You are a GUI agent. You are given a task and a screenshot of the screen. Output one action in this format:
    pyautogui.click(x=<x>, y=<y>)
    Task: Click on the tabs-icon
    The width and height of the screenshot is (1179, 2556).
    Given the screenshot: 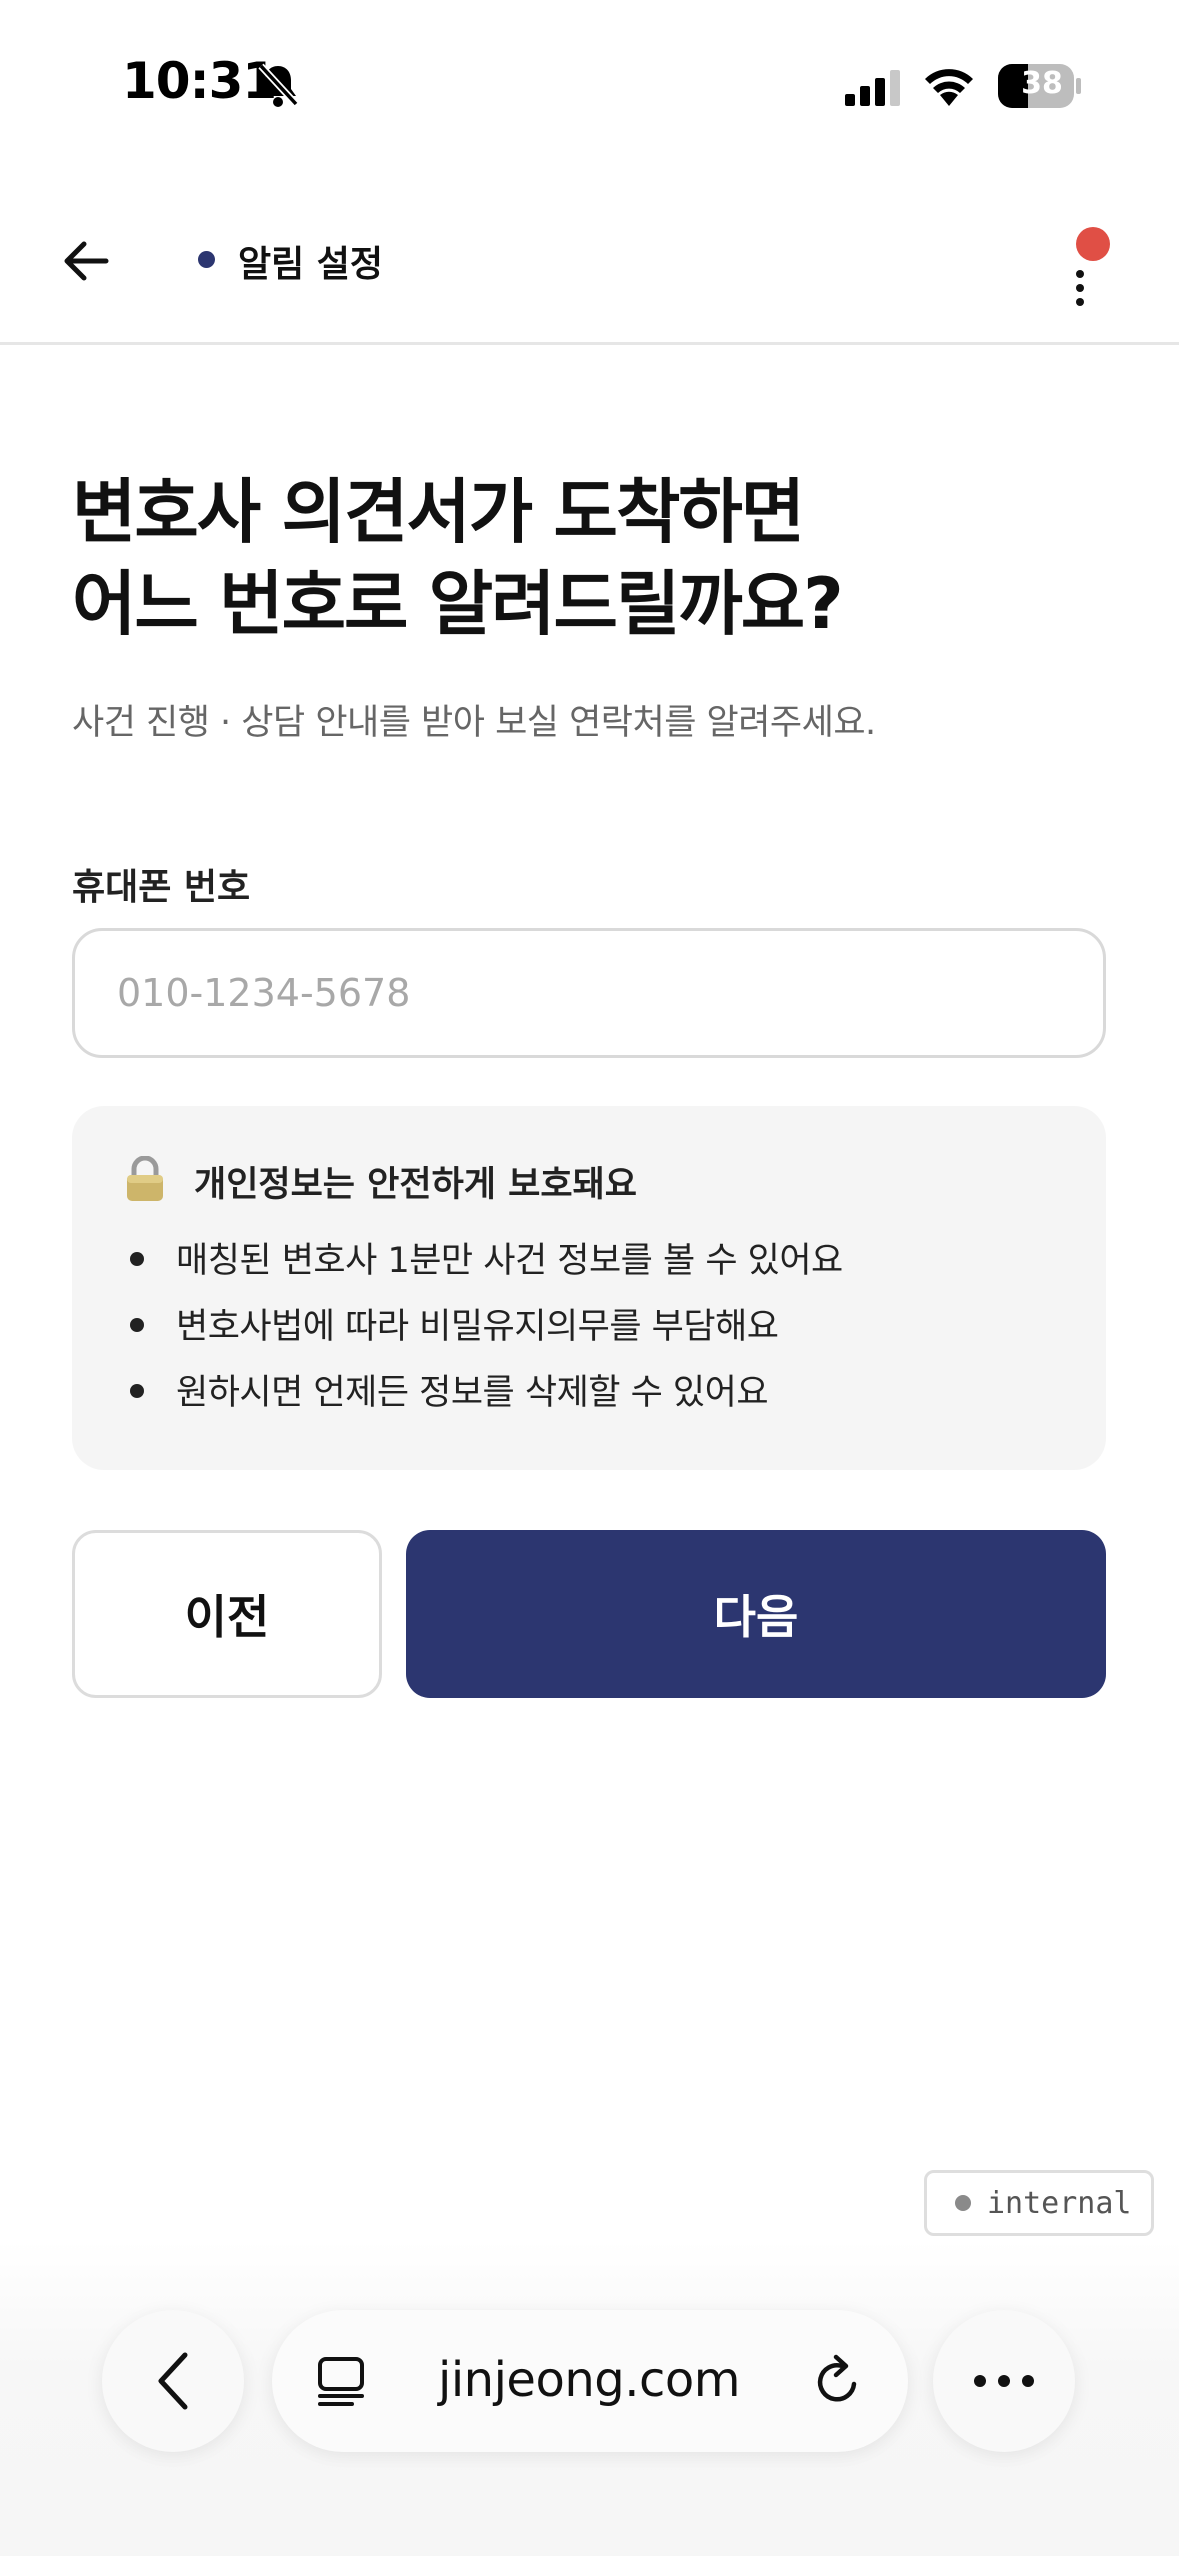 What is the action you would take?
    pyautogui.click(x=341, y=2381)
    